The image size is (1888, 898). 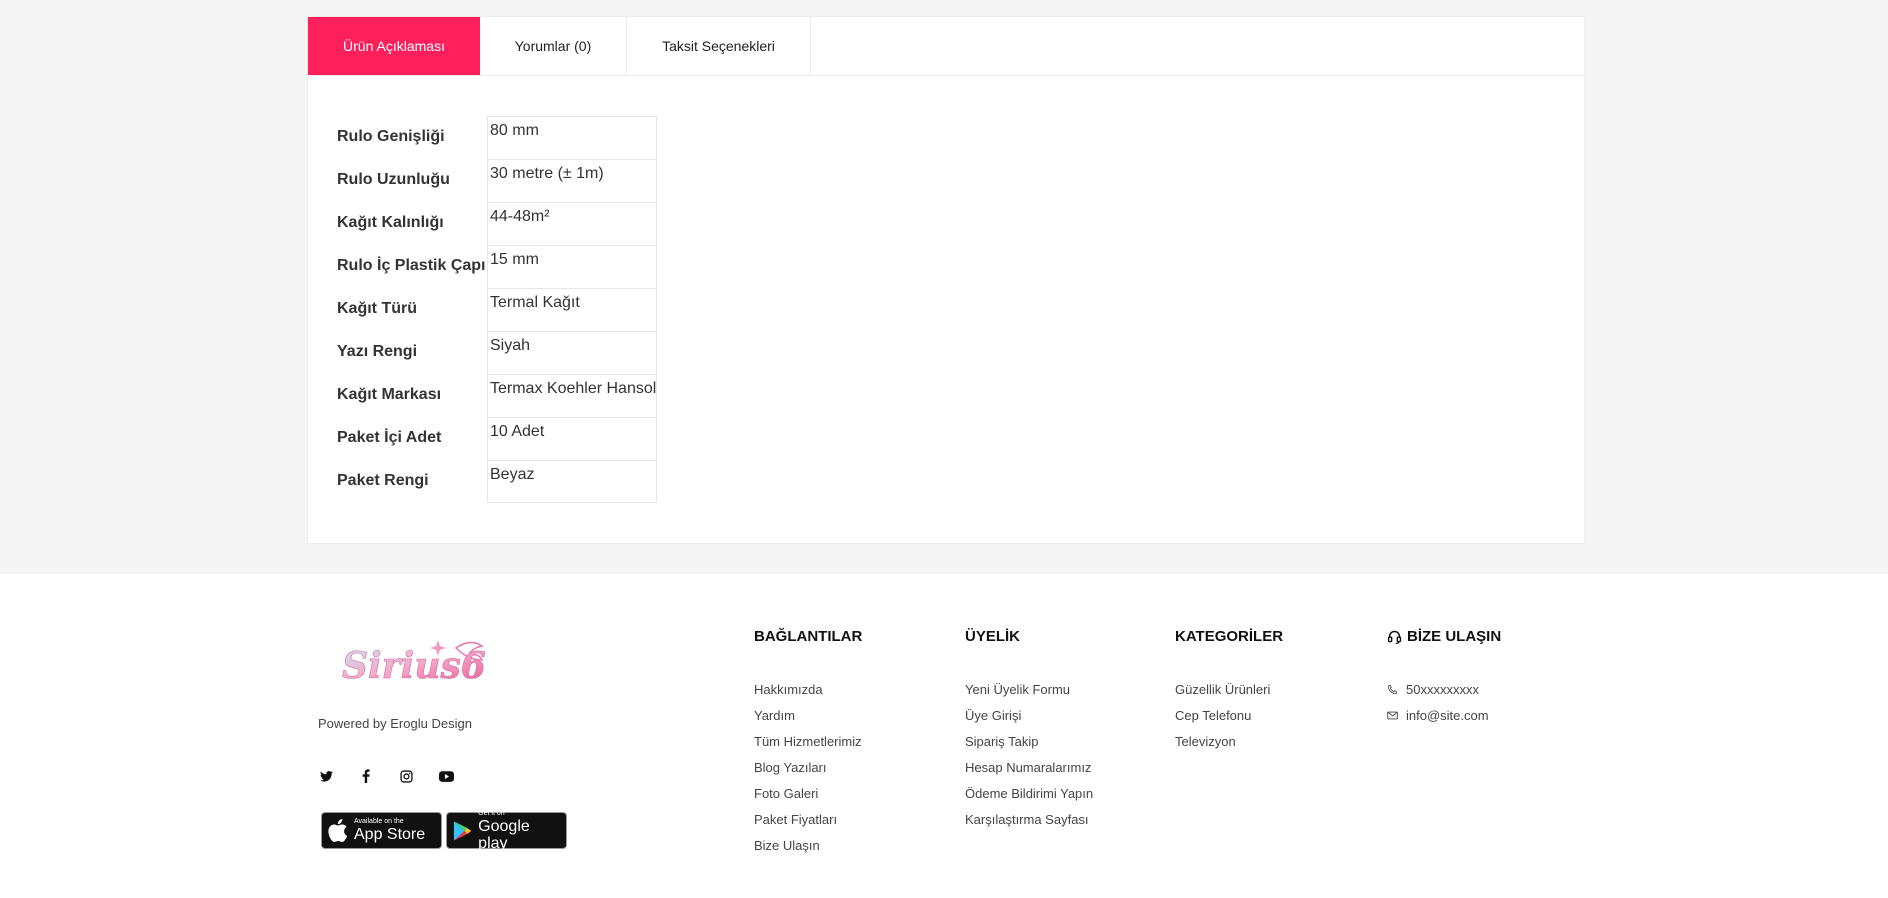 I want to click on spec-label: Kağıt Markası, so click(x=389, y=394).